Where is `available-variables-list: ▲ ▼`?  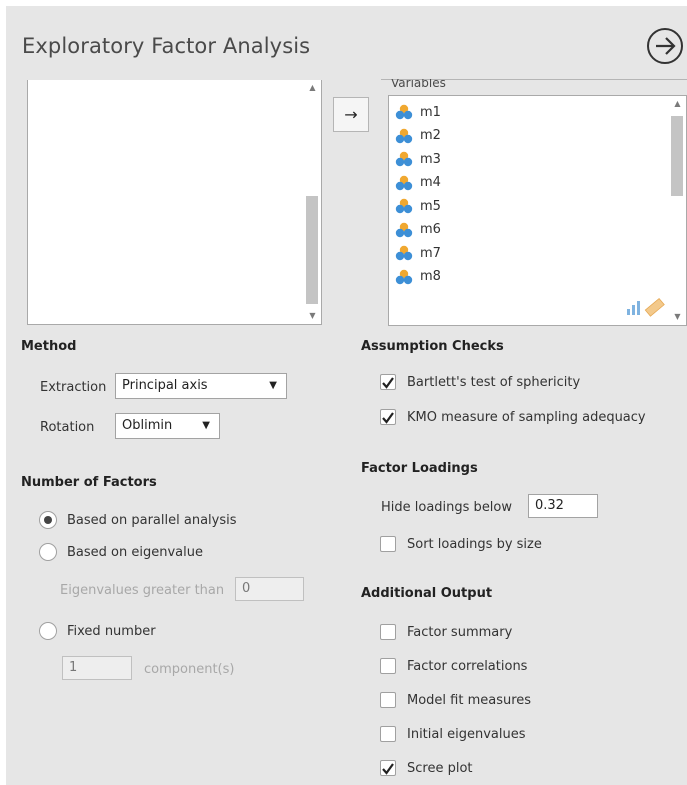 available-variables-list: ▲ ▼ is located at coordinates (174, 202).